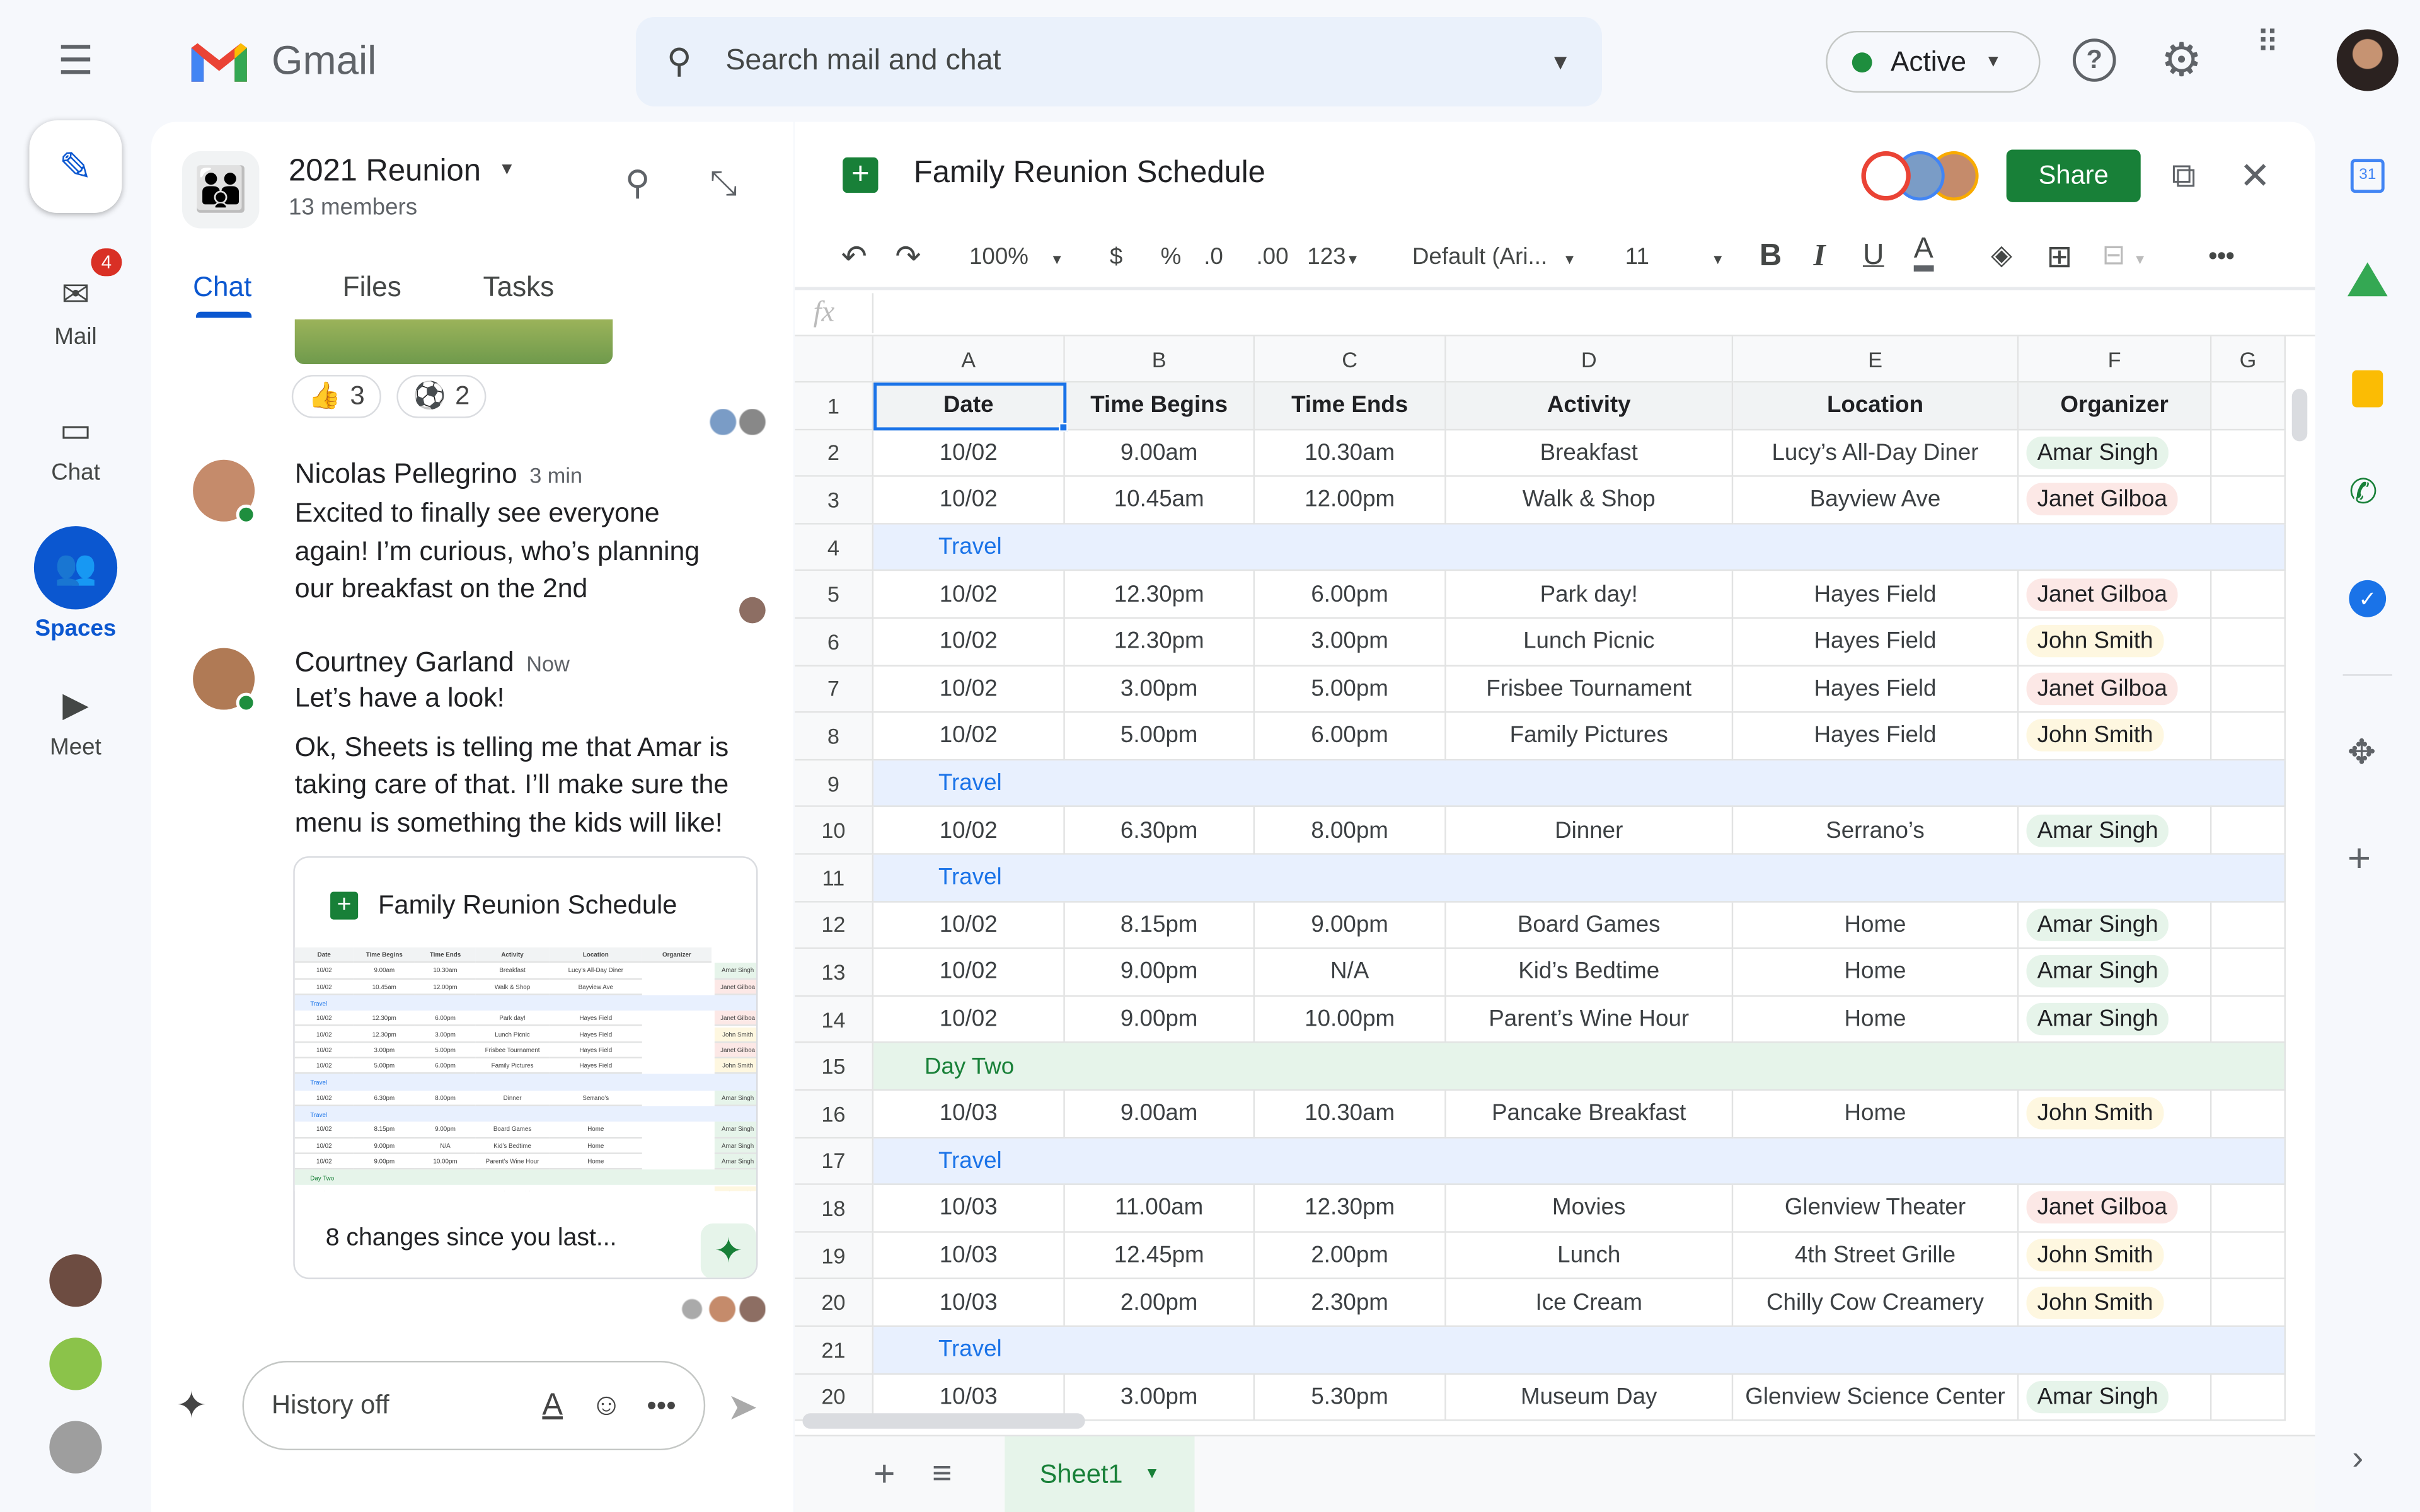  What do you see at coordinates (1495, 257) in the screenshot?
I see `font-select: Default (Ari... ▼` at bounding box center [1495, 257].